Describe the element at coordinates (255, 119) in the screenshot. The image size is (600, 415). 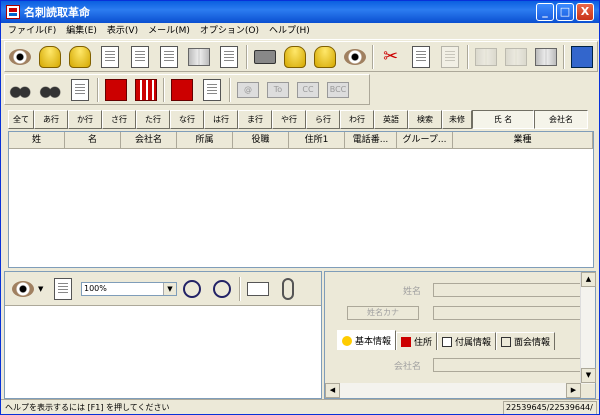
I see `tab-ma-row: ま行` at that location.